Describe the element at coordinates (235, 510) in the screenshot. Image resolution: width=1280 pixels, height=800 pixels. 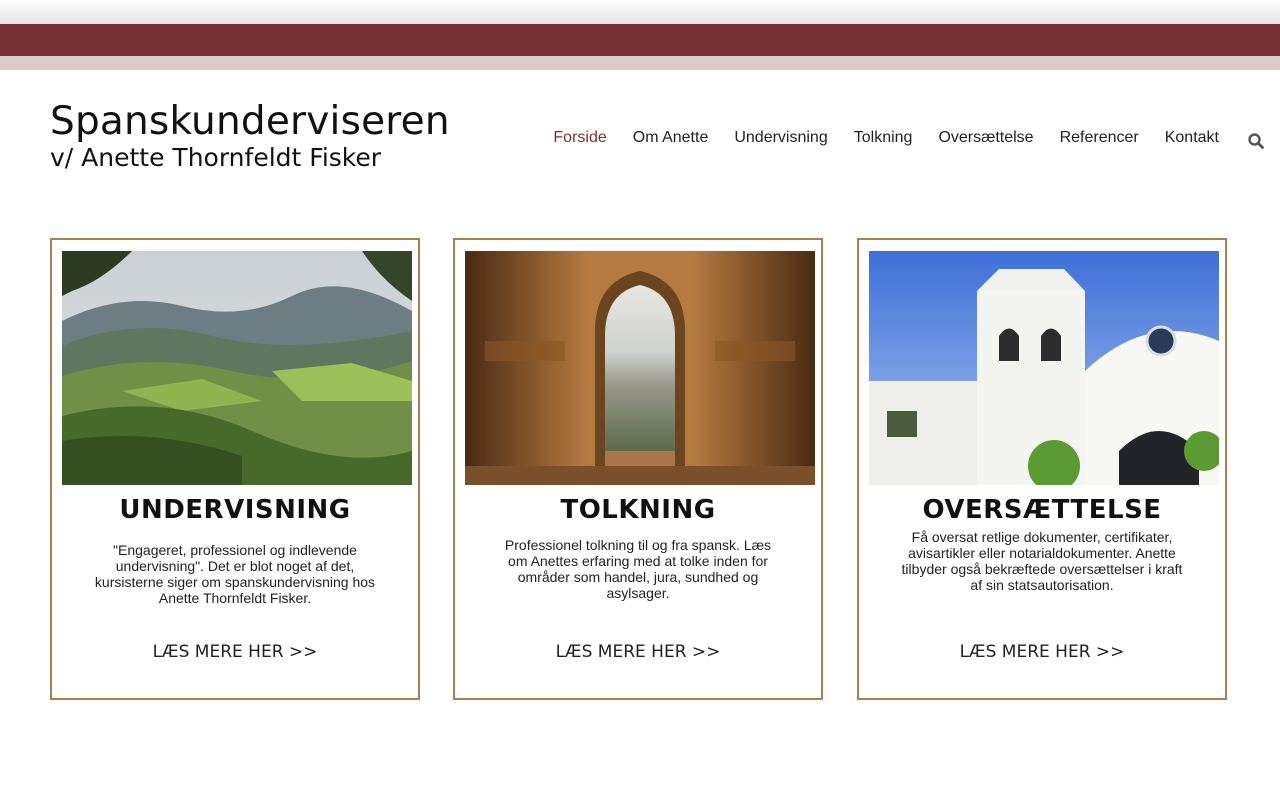
I see `card-heading: UNDERVISNING` at that location.